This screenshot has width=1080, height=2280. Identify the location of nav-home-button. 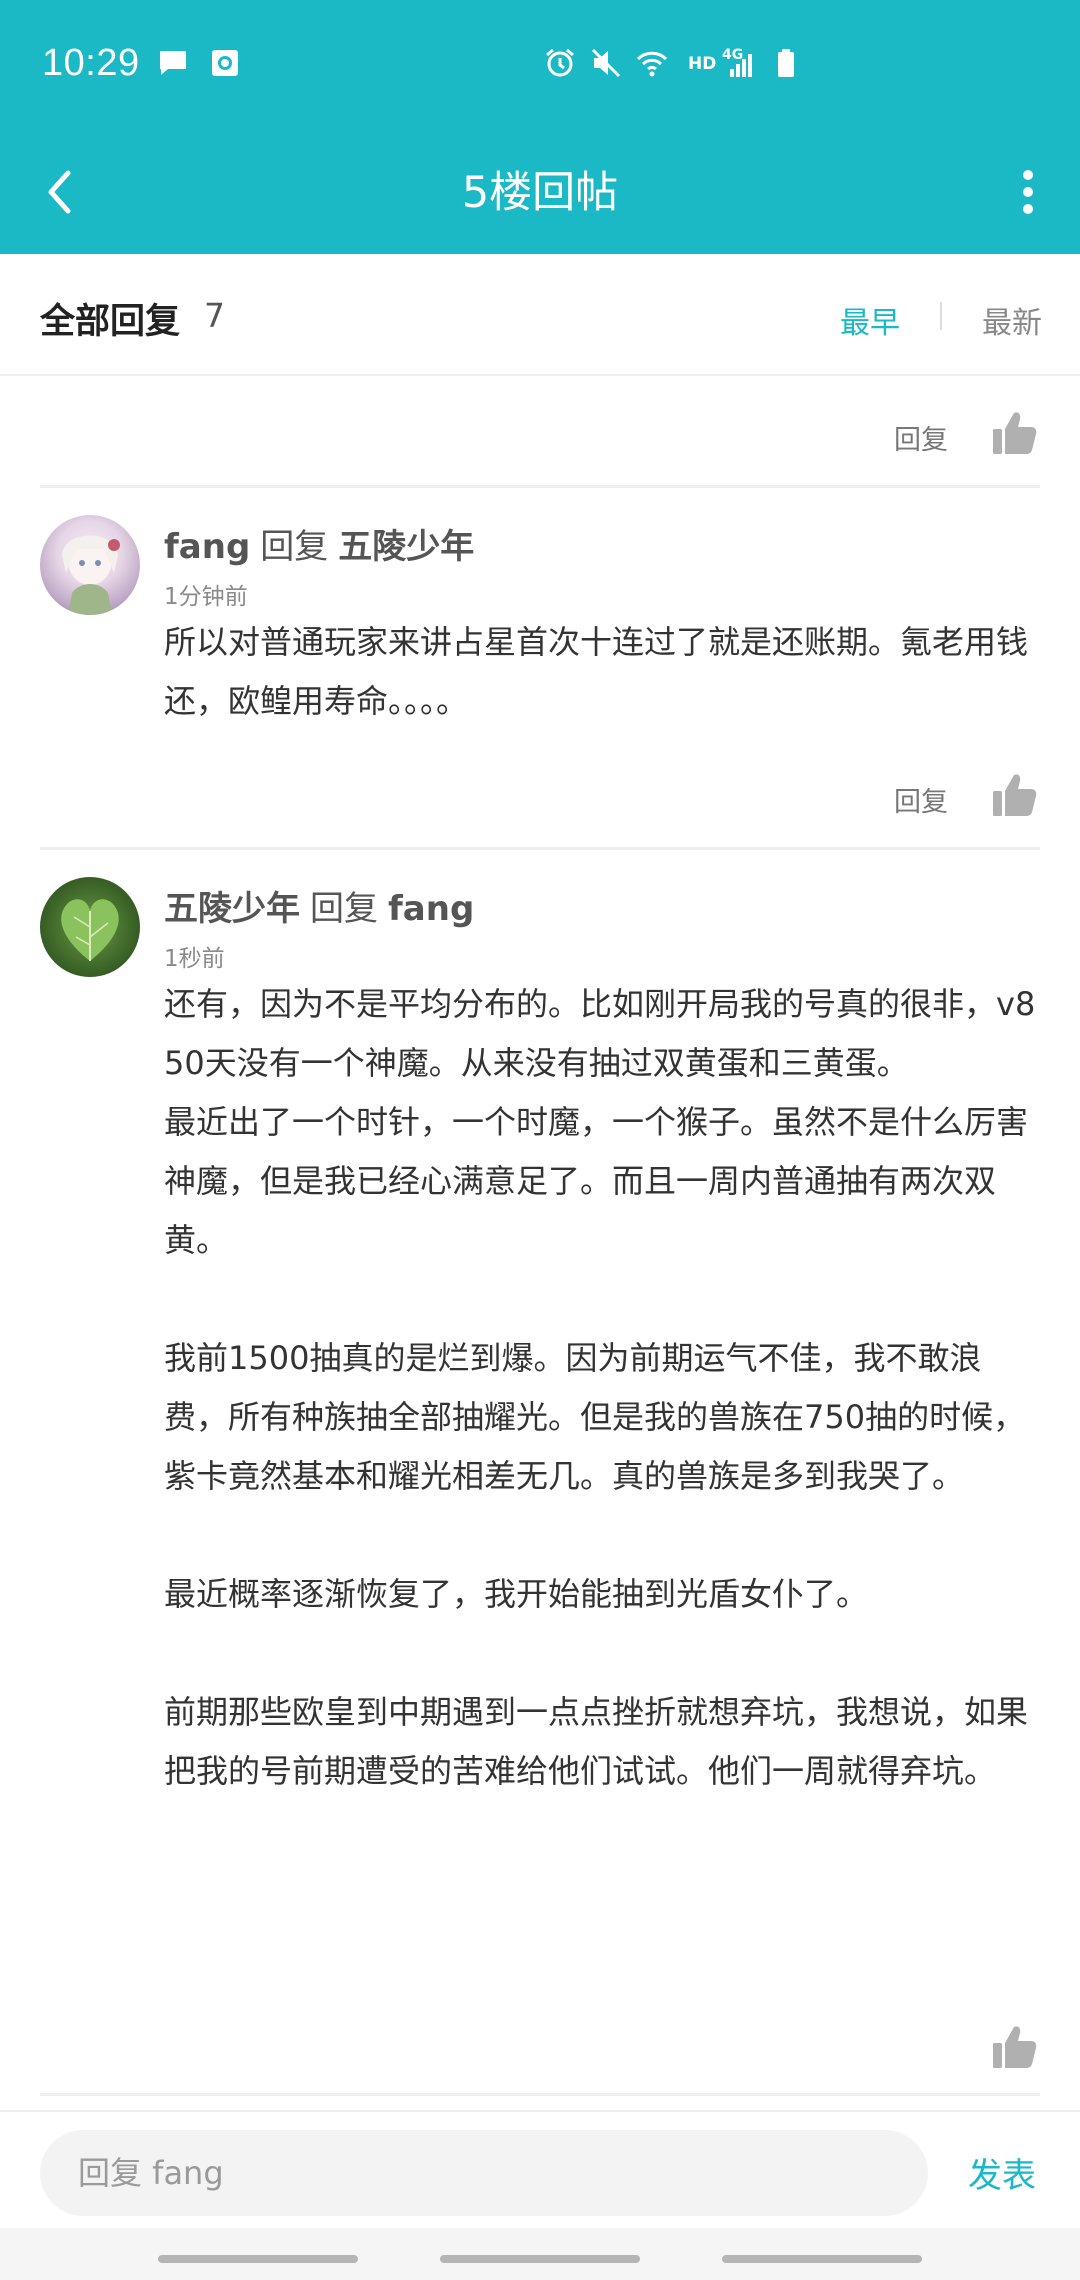
(540, 2259).